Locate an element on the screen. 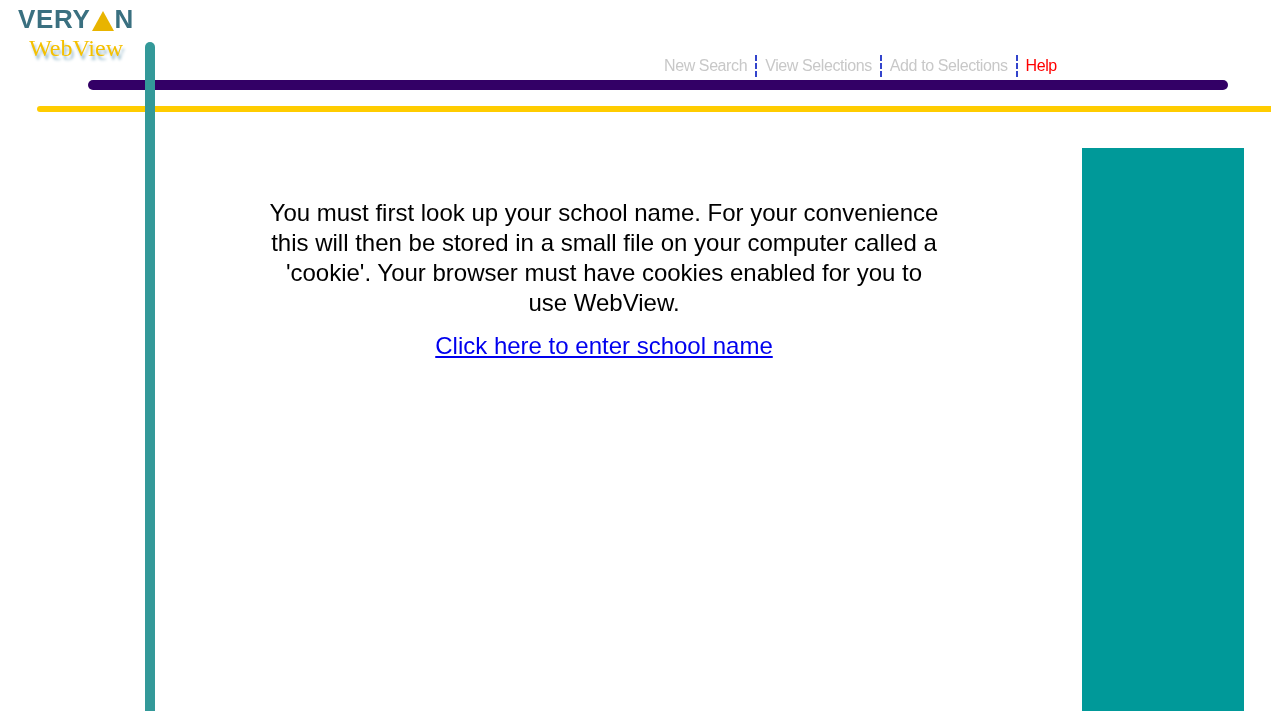 Image resolution: width=1271 pixels, height=711 pixels. triangle-icon is located at coordinates (102, 21).